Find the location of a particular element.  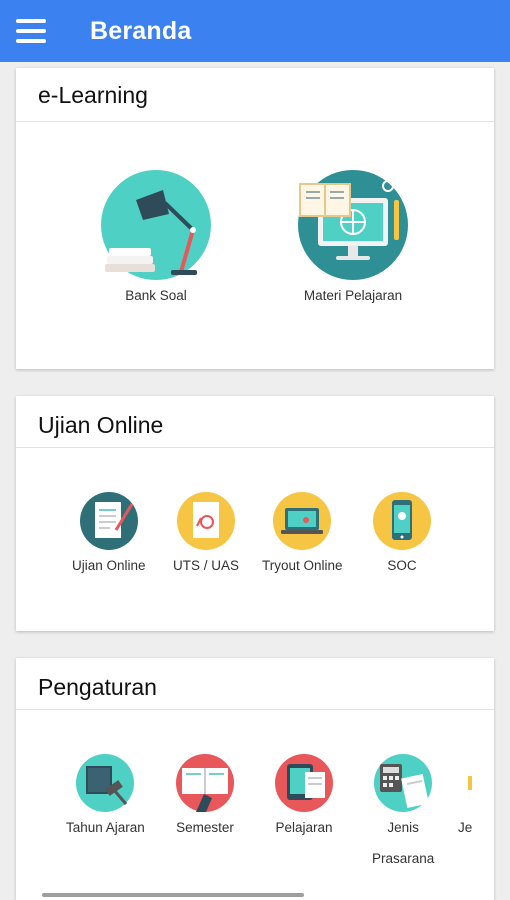

soc-button: SOC is located at coordinates (402, 536).